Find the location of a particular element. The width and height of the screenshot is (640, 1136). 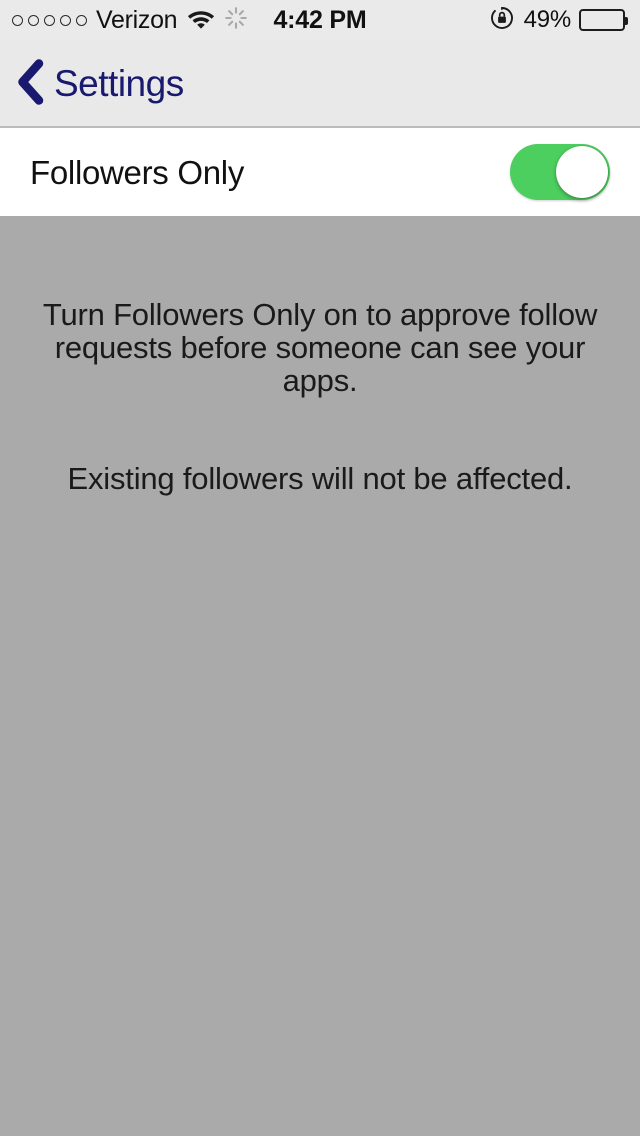

rotation-lock-icon is located at coordinates (502, 20).